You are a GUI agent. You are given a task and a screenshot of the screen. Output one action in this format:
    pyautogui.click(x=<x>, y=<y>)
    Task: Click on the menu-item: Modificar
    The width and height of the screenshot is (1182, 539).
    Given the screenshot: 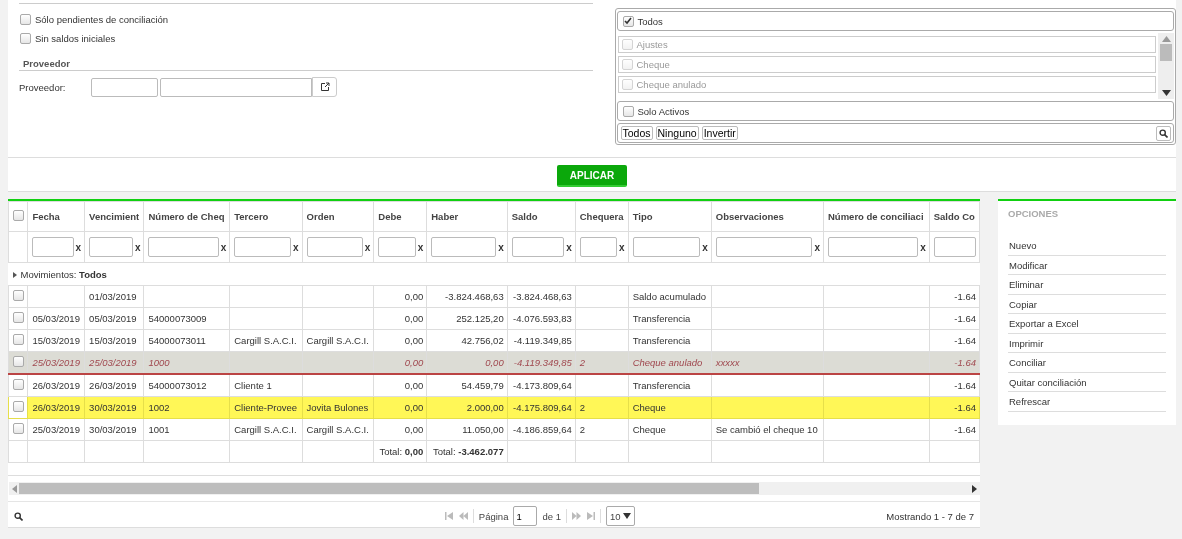 What is the action you would take?
    pyautogui.click(x=1087, y=265)
    